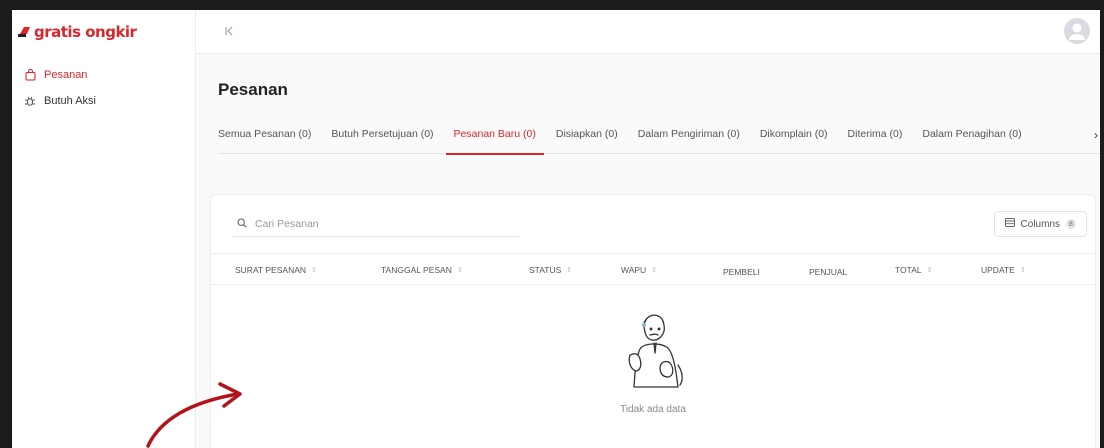 This screenshot has height=448, width=1104. I want to click on tab-dalam-penagihan: Dalam Penagihan (0), so click(971, 137).